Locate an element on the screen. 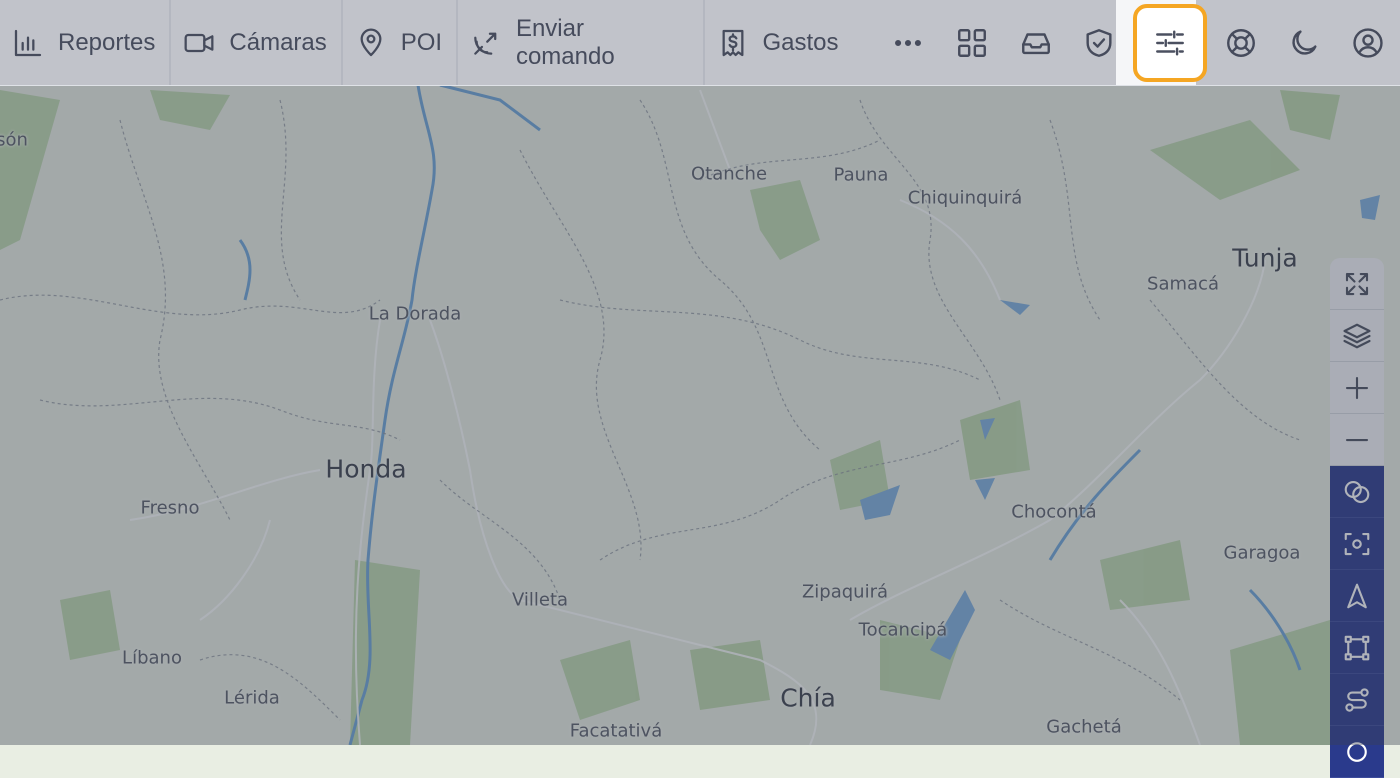 This screenshot has height=778, width=1400. zoom-out-icon is located at coordinates (1357, 439).